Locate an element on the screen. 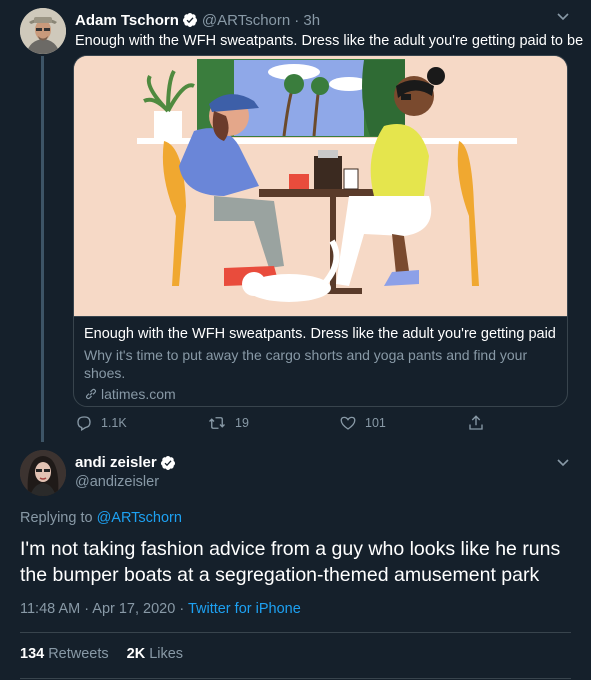 The width and height of the screenshot is (591, 680). like-icon is located at coordinates (348, 423).